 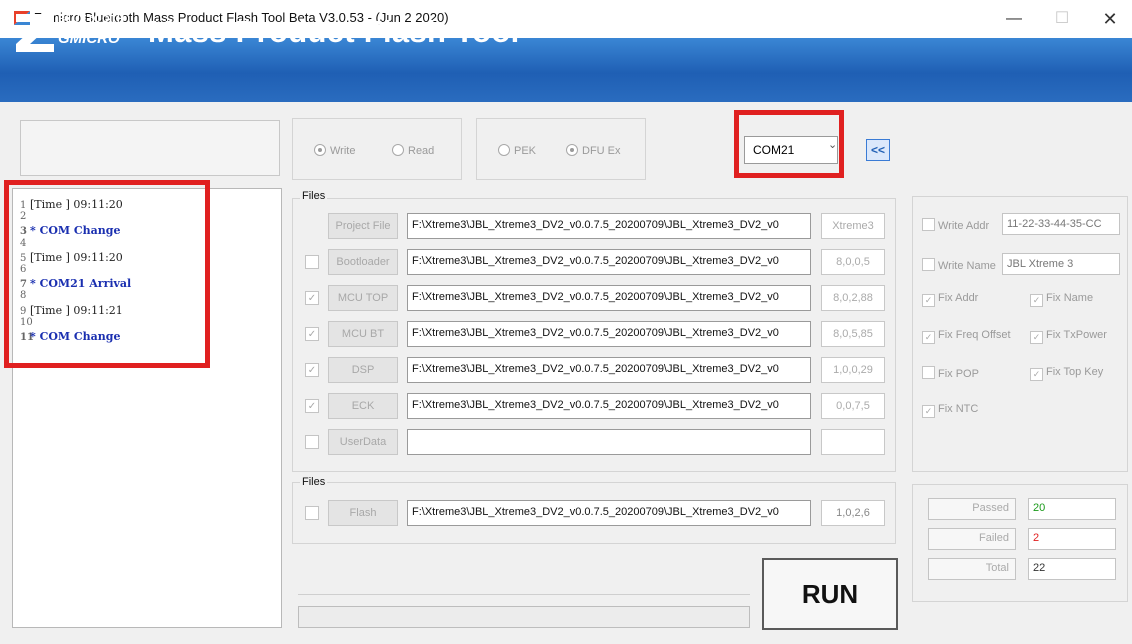 What do you see at coordinates (312, 513) in the screenshot?
I see `flash-checkbox` at bounding box center [312, 513].